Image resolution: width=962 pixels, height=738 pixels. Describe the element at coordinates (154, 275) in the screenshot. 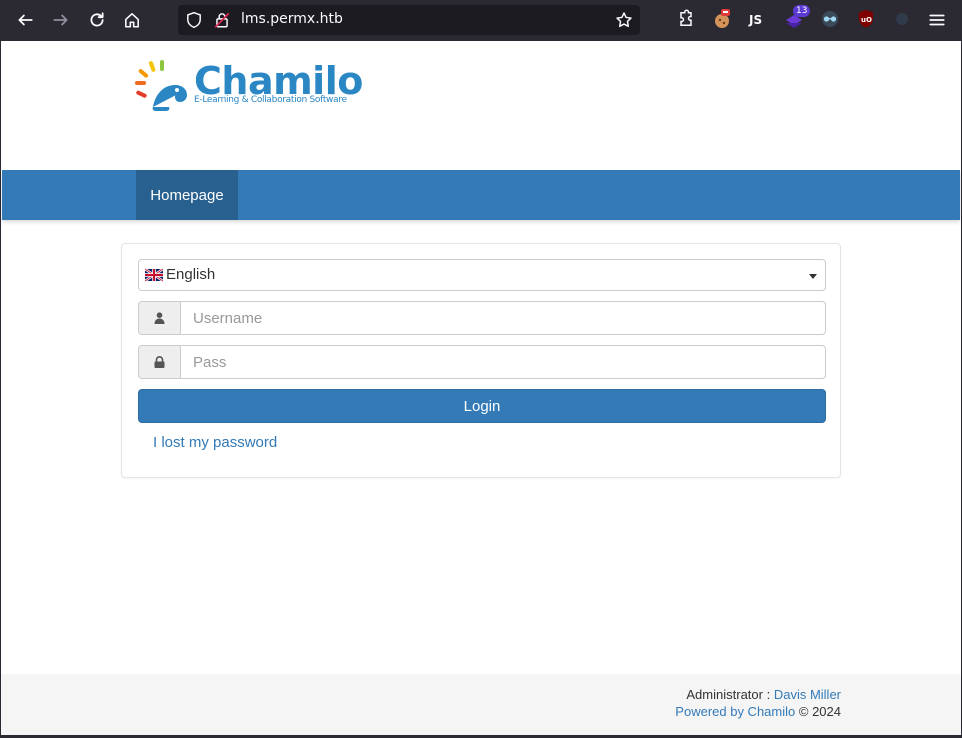

I see `uk-flag-icon` at that location.